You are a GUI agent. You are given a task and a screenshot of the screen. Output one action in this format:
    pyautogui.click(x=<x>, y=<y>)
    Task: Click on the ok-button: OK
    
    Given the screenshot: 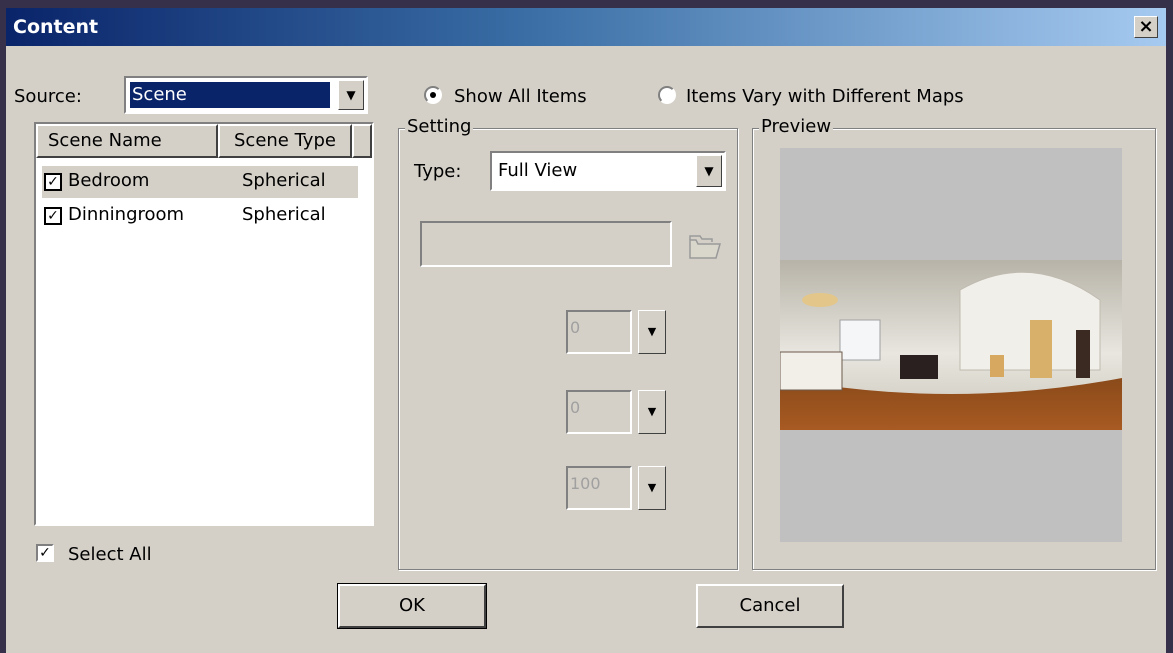 What is the action you would take?
    pyautogui.click(x=412, y=606)
    